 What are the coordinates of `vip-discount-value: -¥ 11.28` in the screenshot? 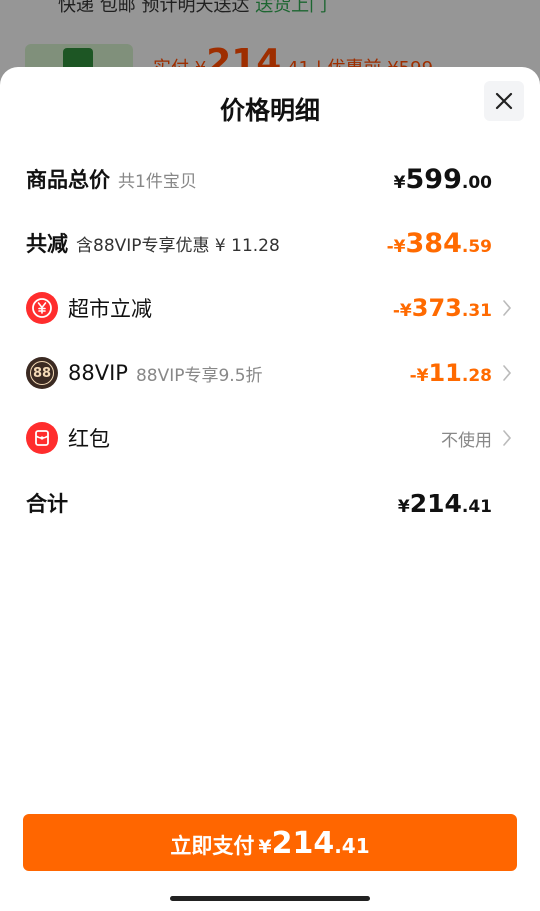 It's located at (451, 373).